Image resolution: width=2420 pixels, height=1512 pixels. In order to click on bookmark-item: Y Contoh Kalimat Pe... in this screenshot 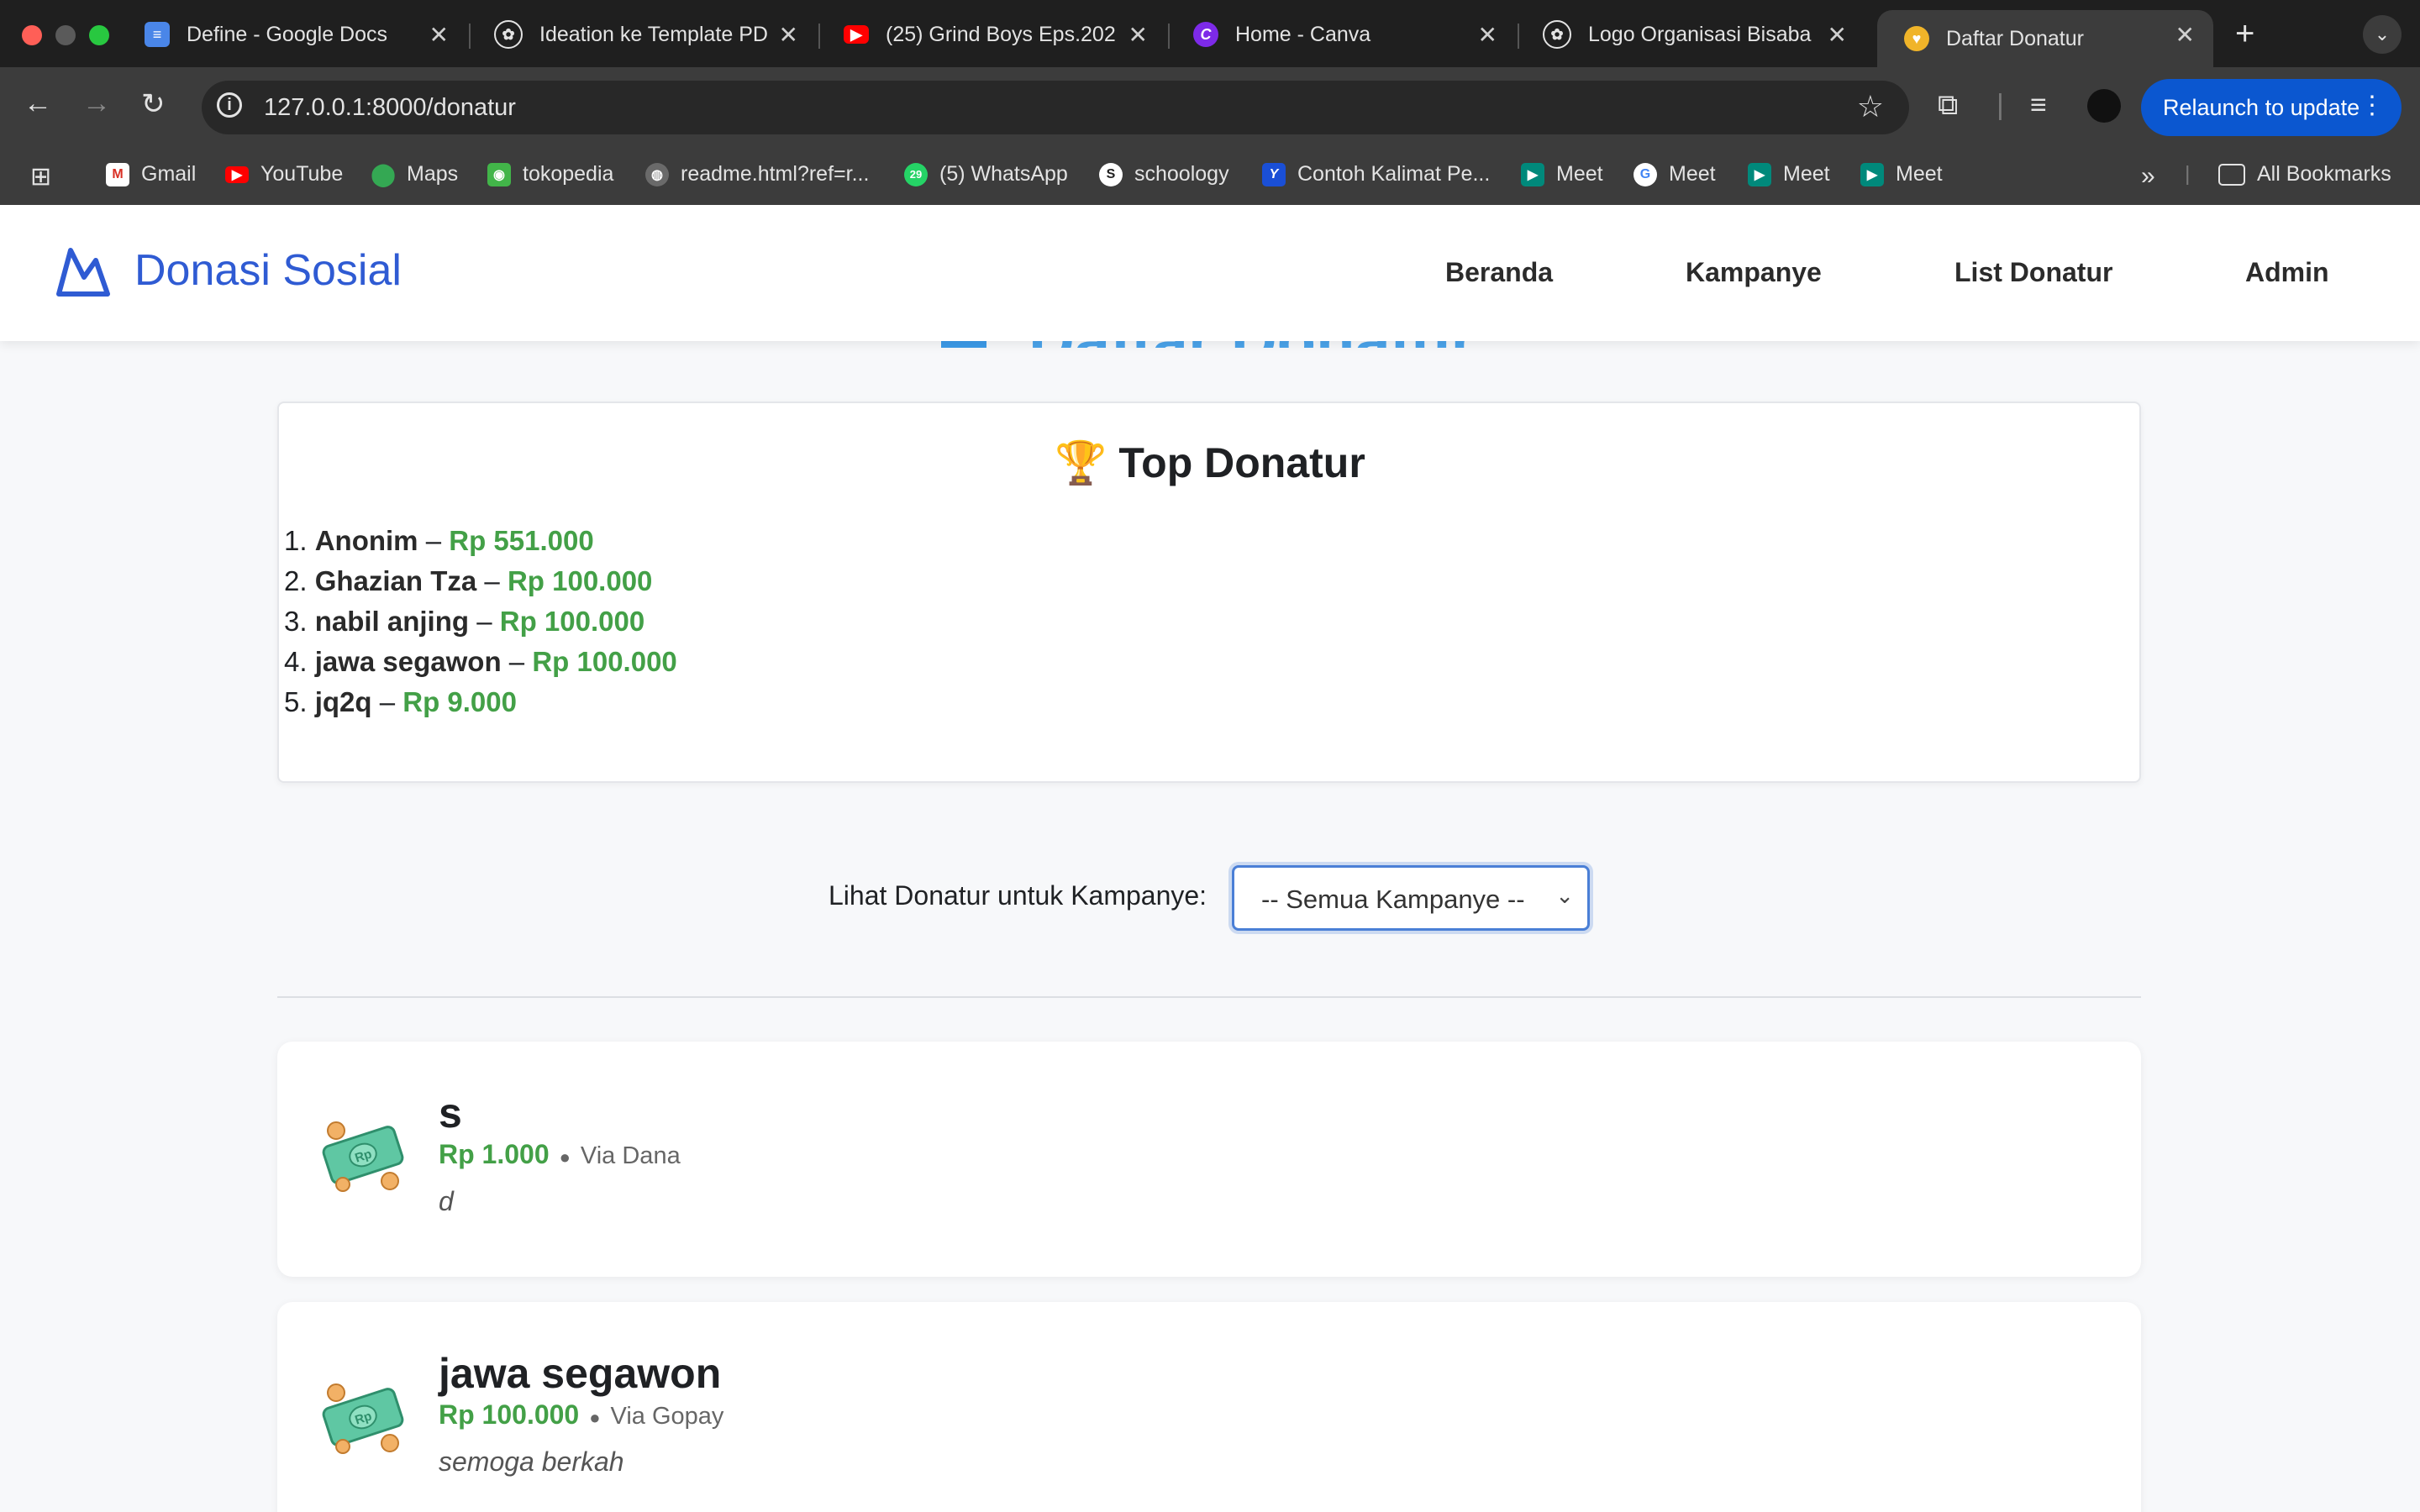, I will do `click(1376, 174)`.